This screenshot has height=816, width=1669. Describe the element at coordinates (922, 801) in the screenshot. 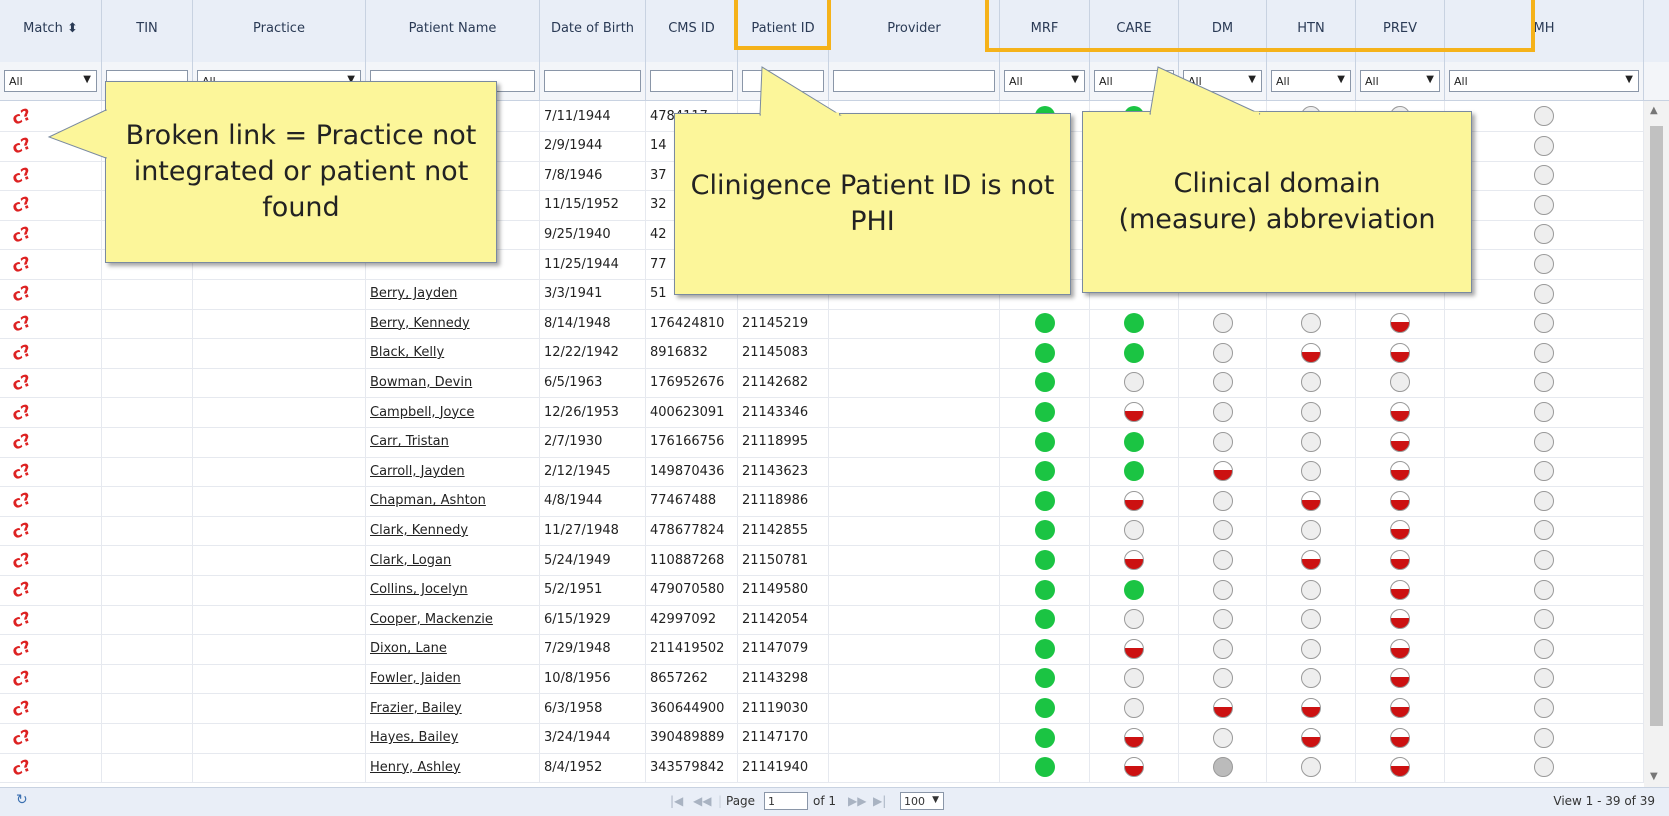

I see `page-size-select: 100 ▼` at that location.